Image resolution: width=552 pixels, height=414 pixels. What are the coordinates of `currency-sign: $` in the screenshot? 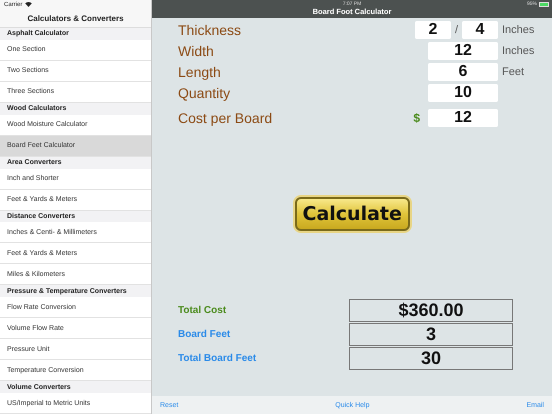 It's located at (416, 118).